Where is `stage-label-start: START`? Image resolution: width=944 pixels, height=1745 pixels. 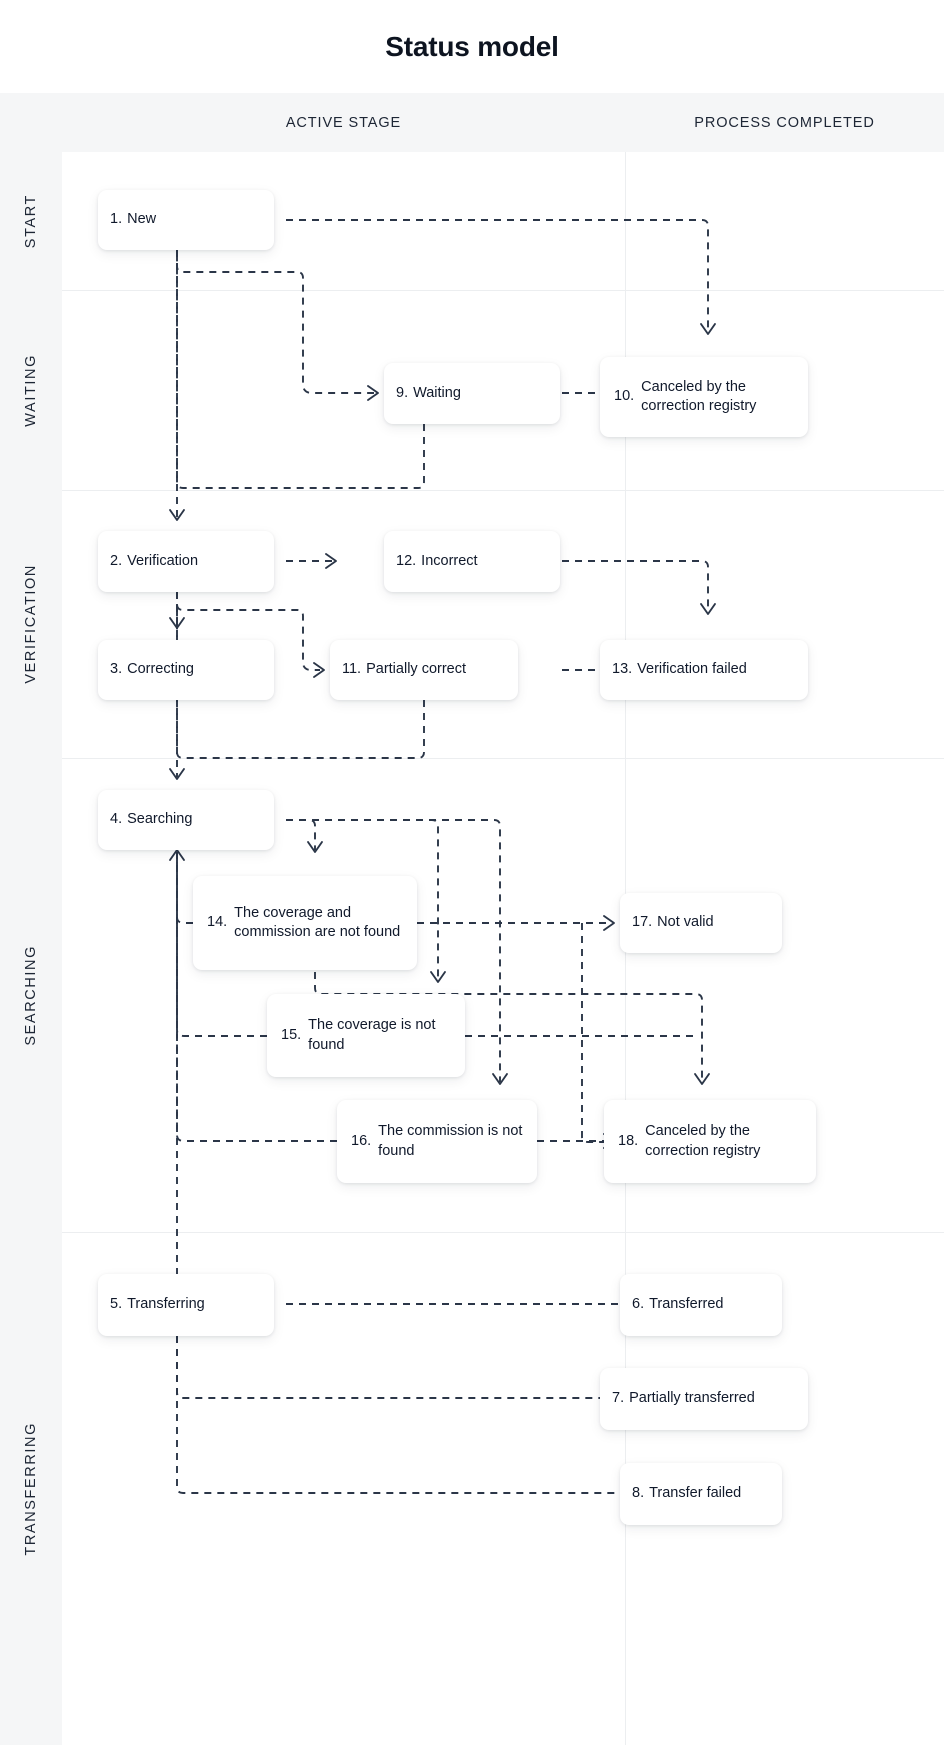 stage-label-start: START is located at coordinates (31, 221).